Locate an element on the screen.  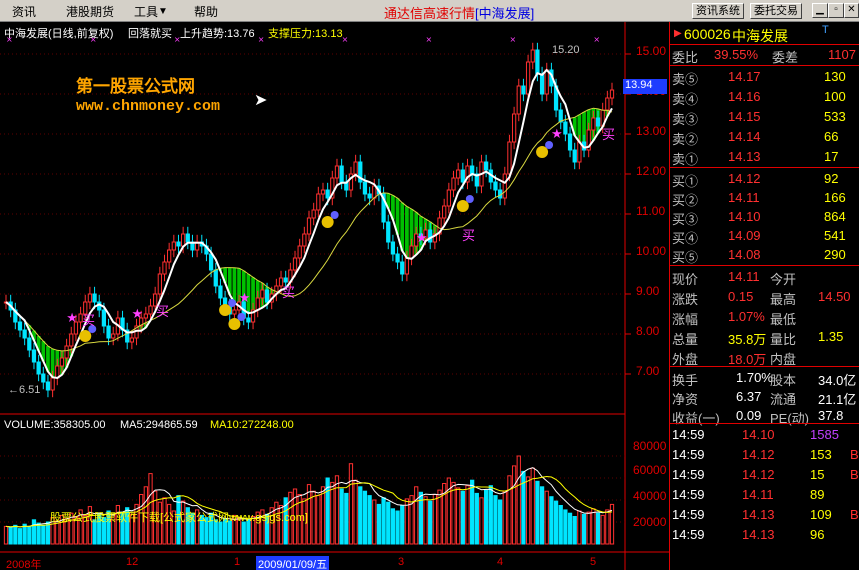
menu-news: 资讯 is located at coordinates (24, 11).